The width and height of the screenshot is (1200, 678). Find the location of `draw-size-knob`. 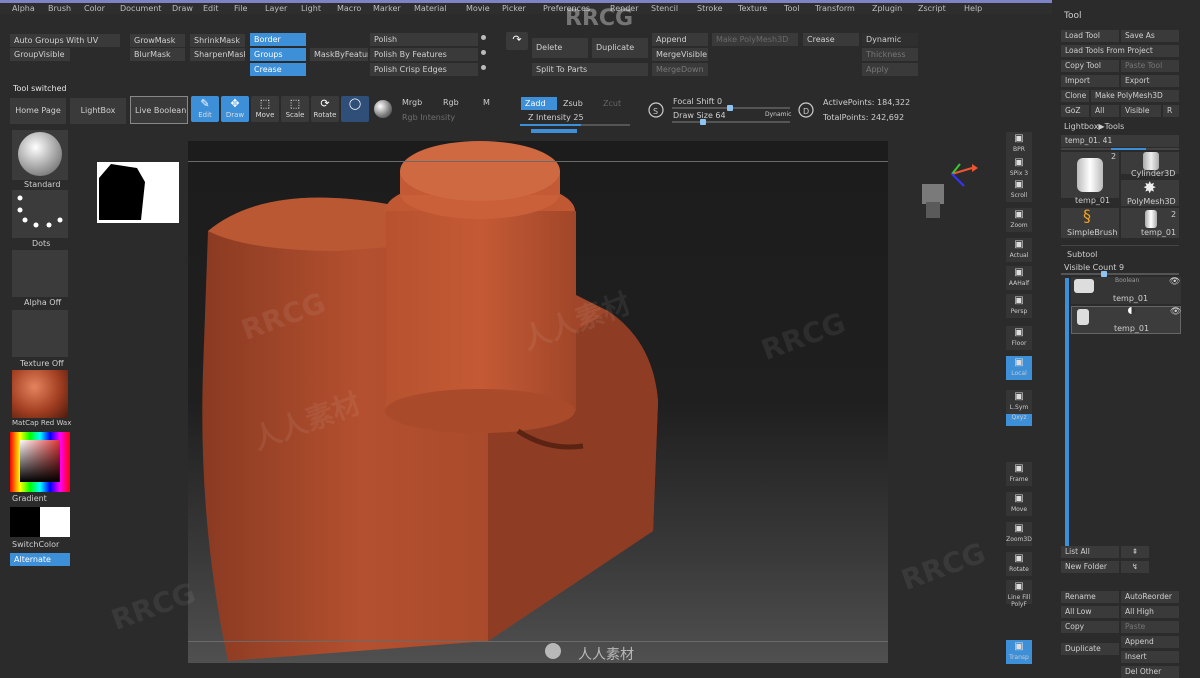

draw-size-knob is located at coordinates (703, 122).